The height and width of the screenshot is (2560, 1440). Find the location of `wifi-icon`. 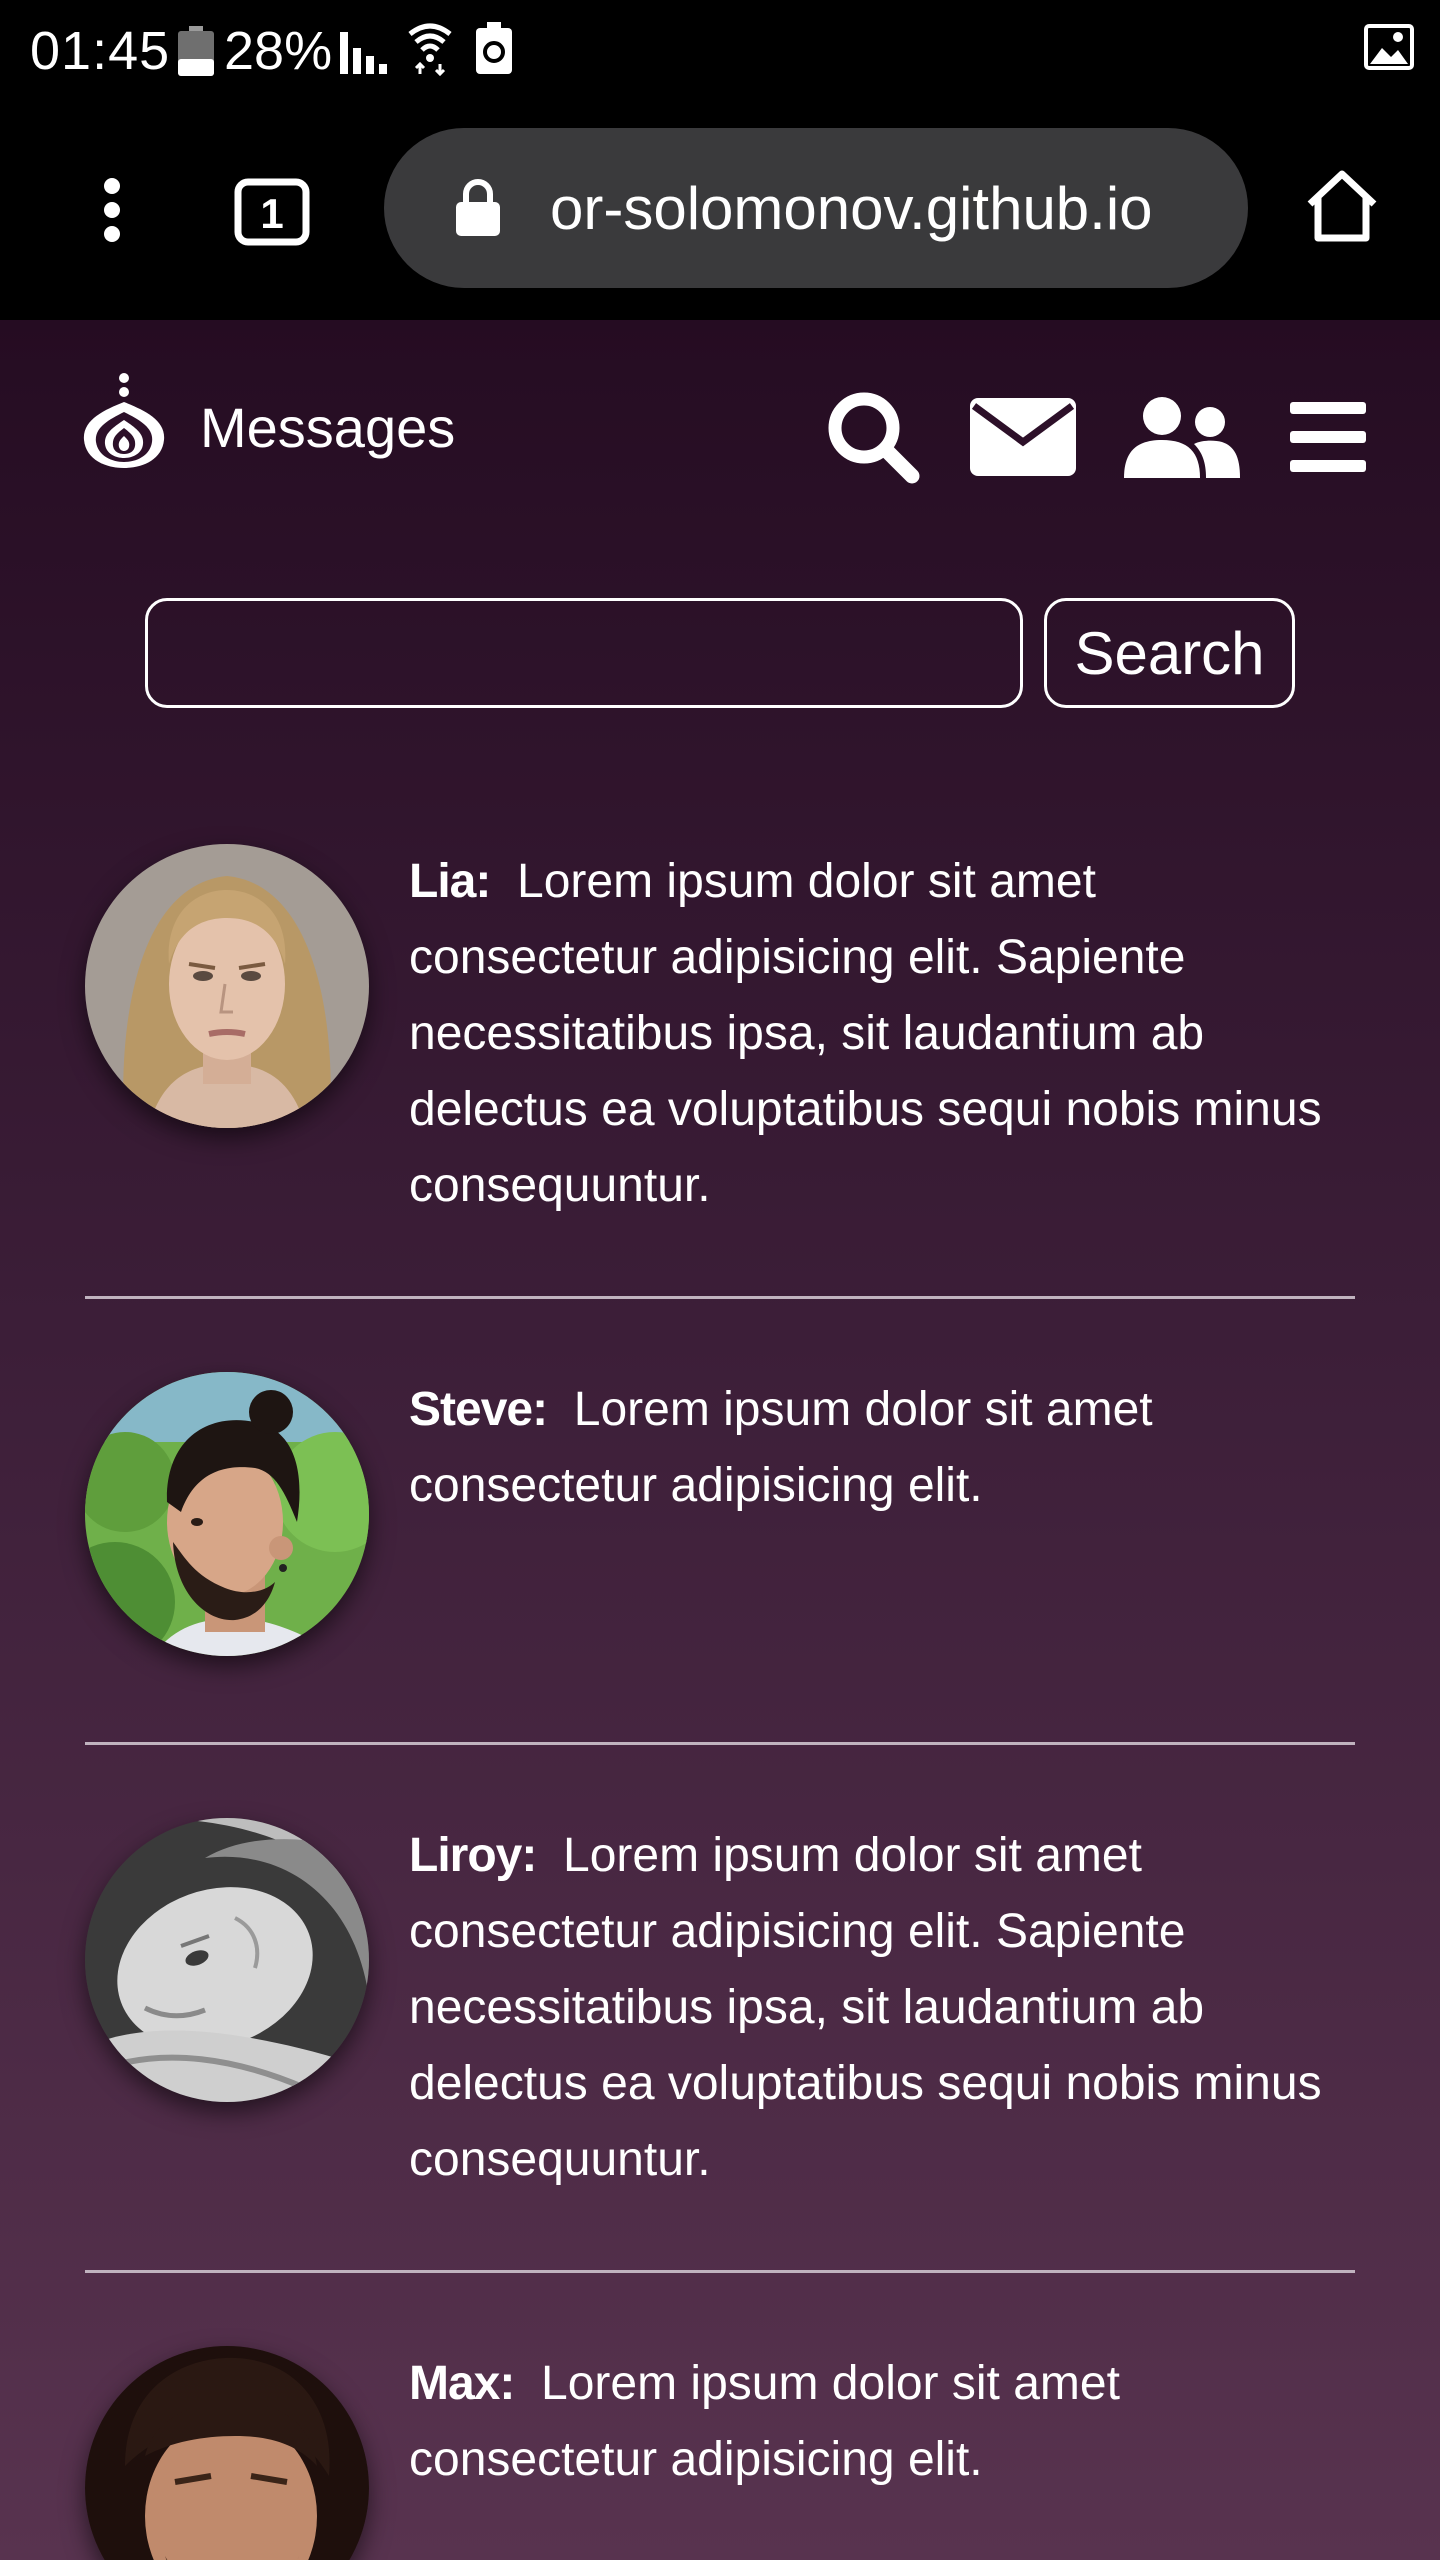

wifi-icon is located at coordinates (430, 50).